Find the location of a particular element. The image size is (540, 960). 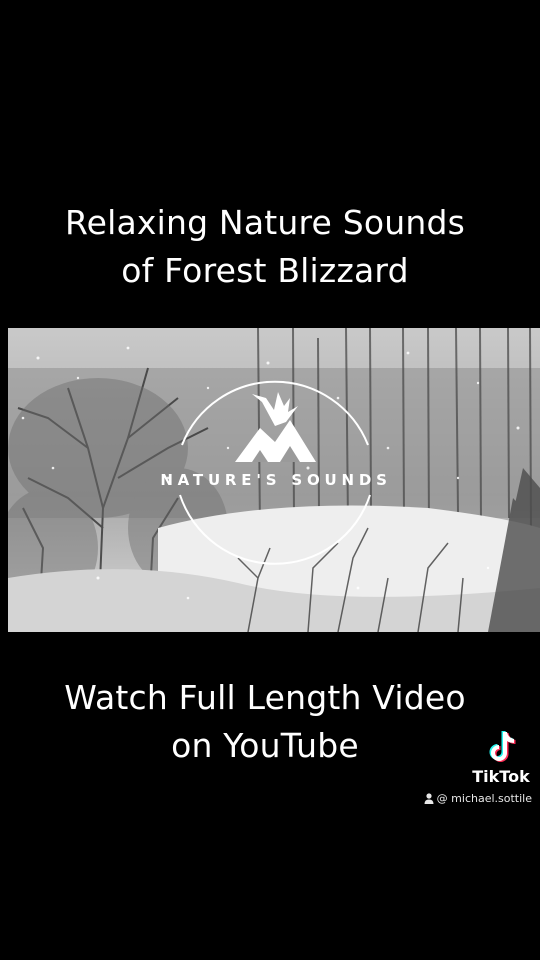

tiktok-note-icon is located at coordinates (502, 746).